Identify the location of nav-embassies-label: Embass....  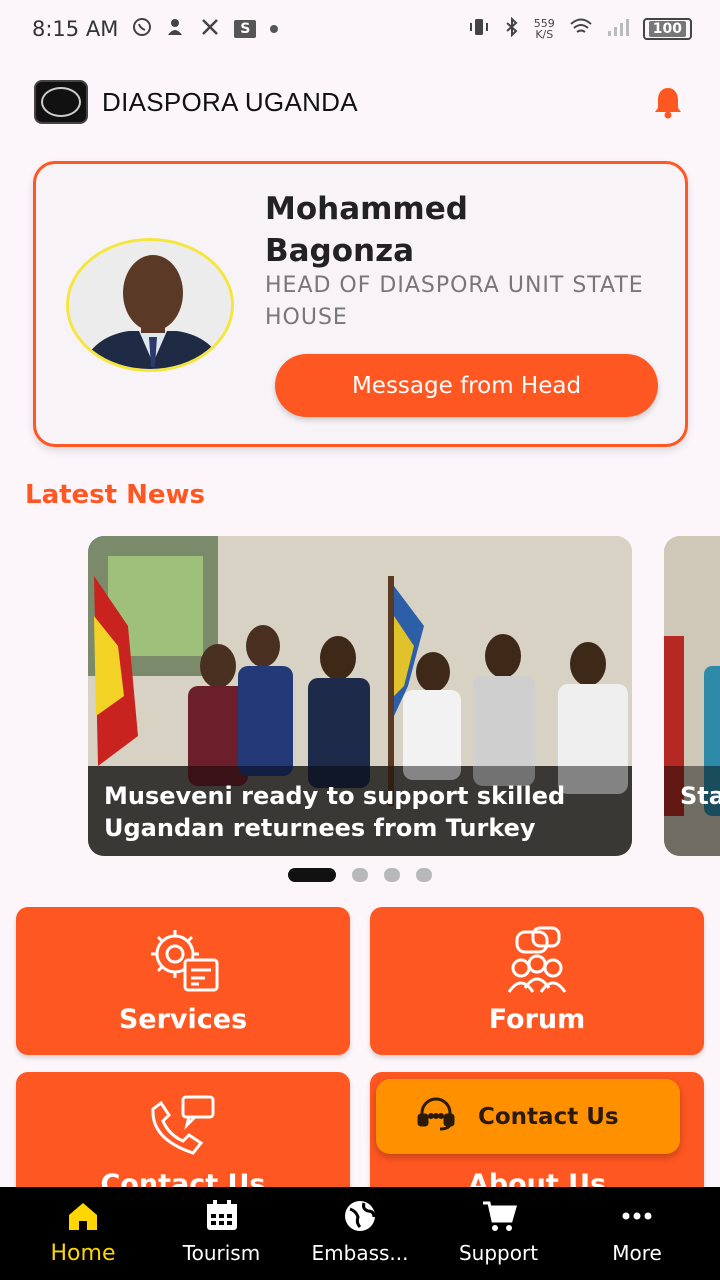
(360, 1253).